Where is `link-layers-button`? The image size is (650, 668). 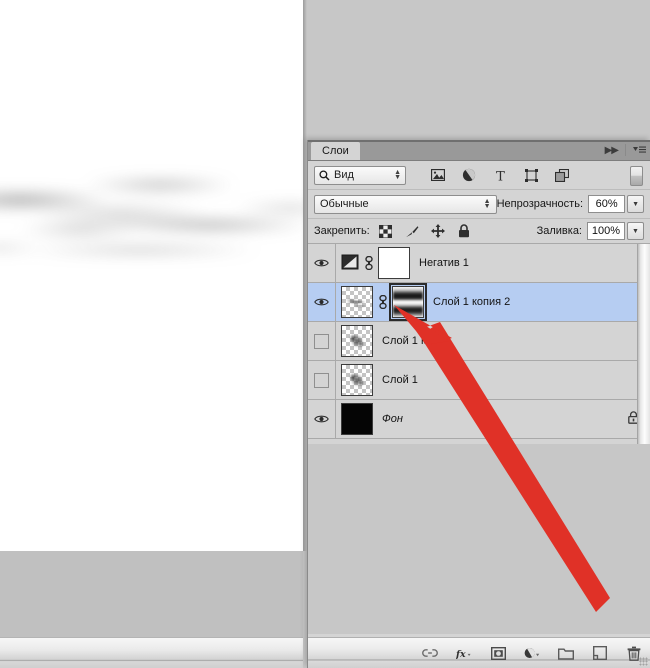 link-layers-button is located at coordinates (430, 653).